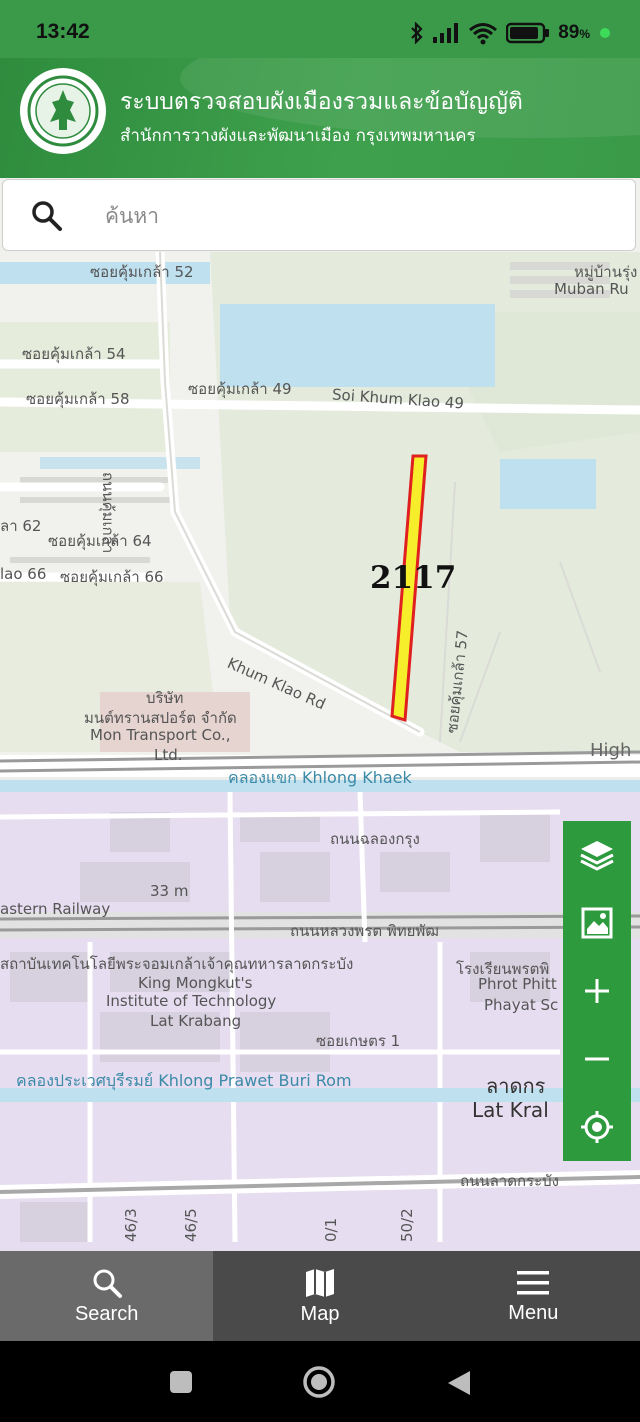 This screenshot has width=640, height=1422. I want to click on nav-search: Search, so click(107, 1296).